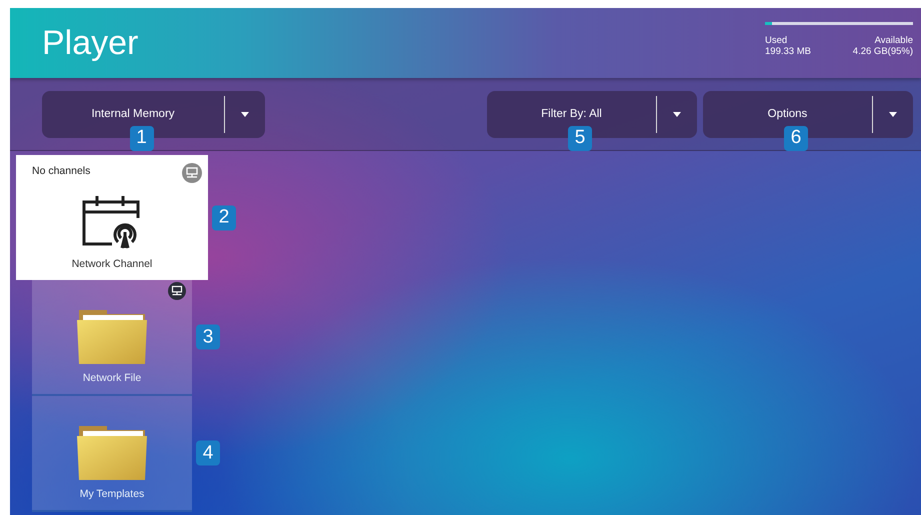 The width and height of the screenshot is (921, 515). What do you see at coordinates (788, 51) in the screenshot?
I see `used-value: 199.33 MB` at bounding box center [788, 51].